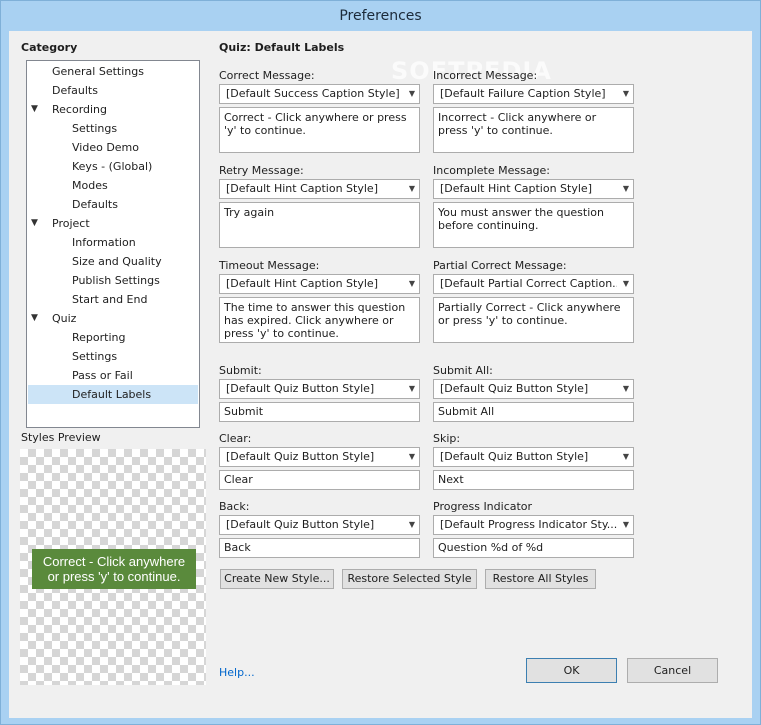  I want to click on submit-label: Submit:, so click(240, 370).